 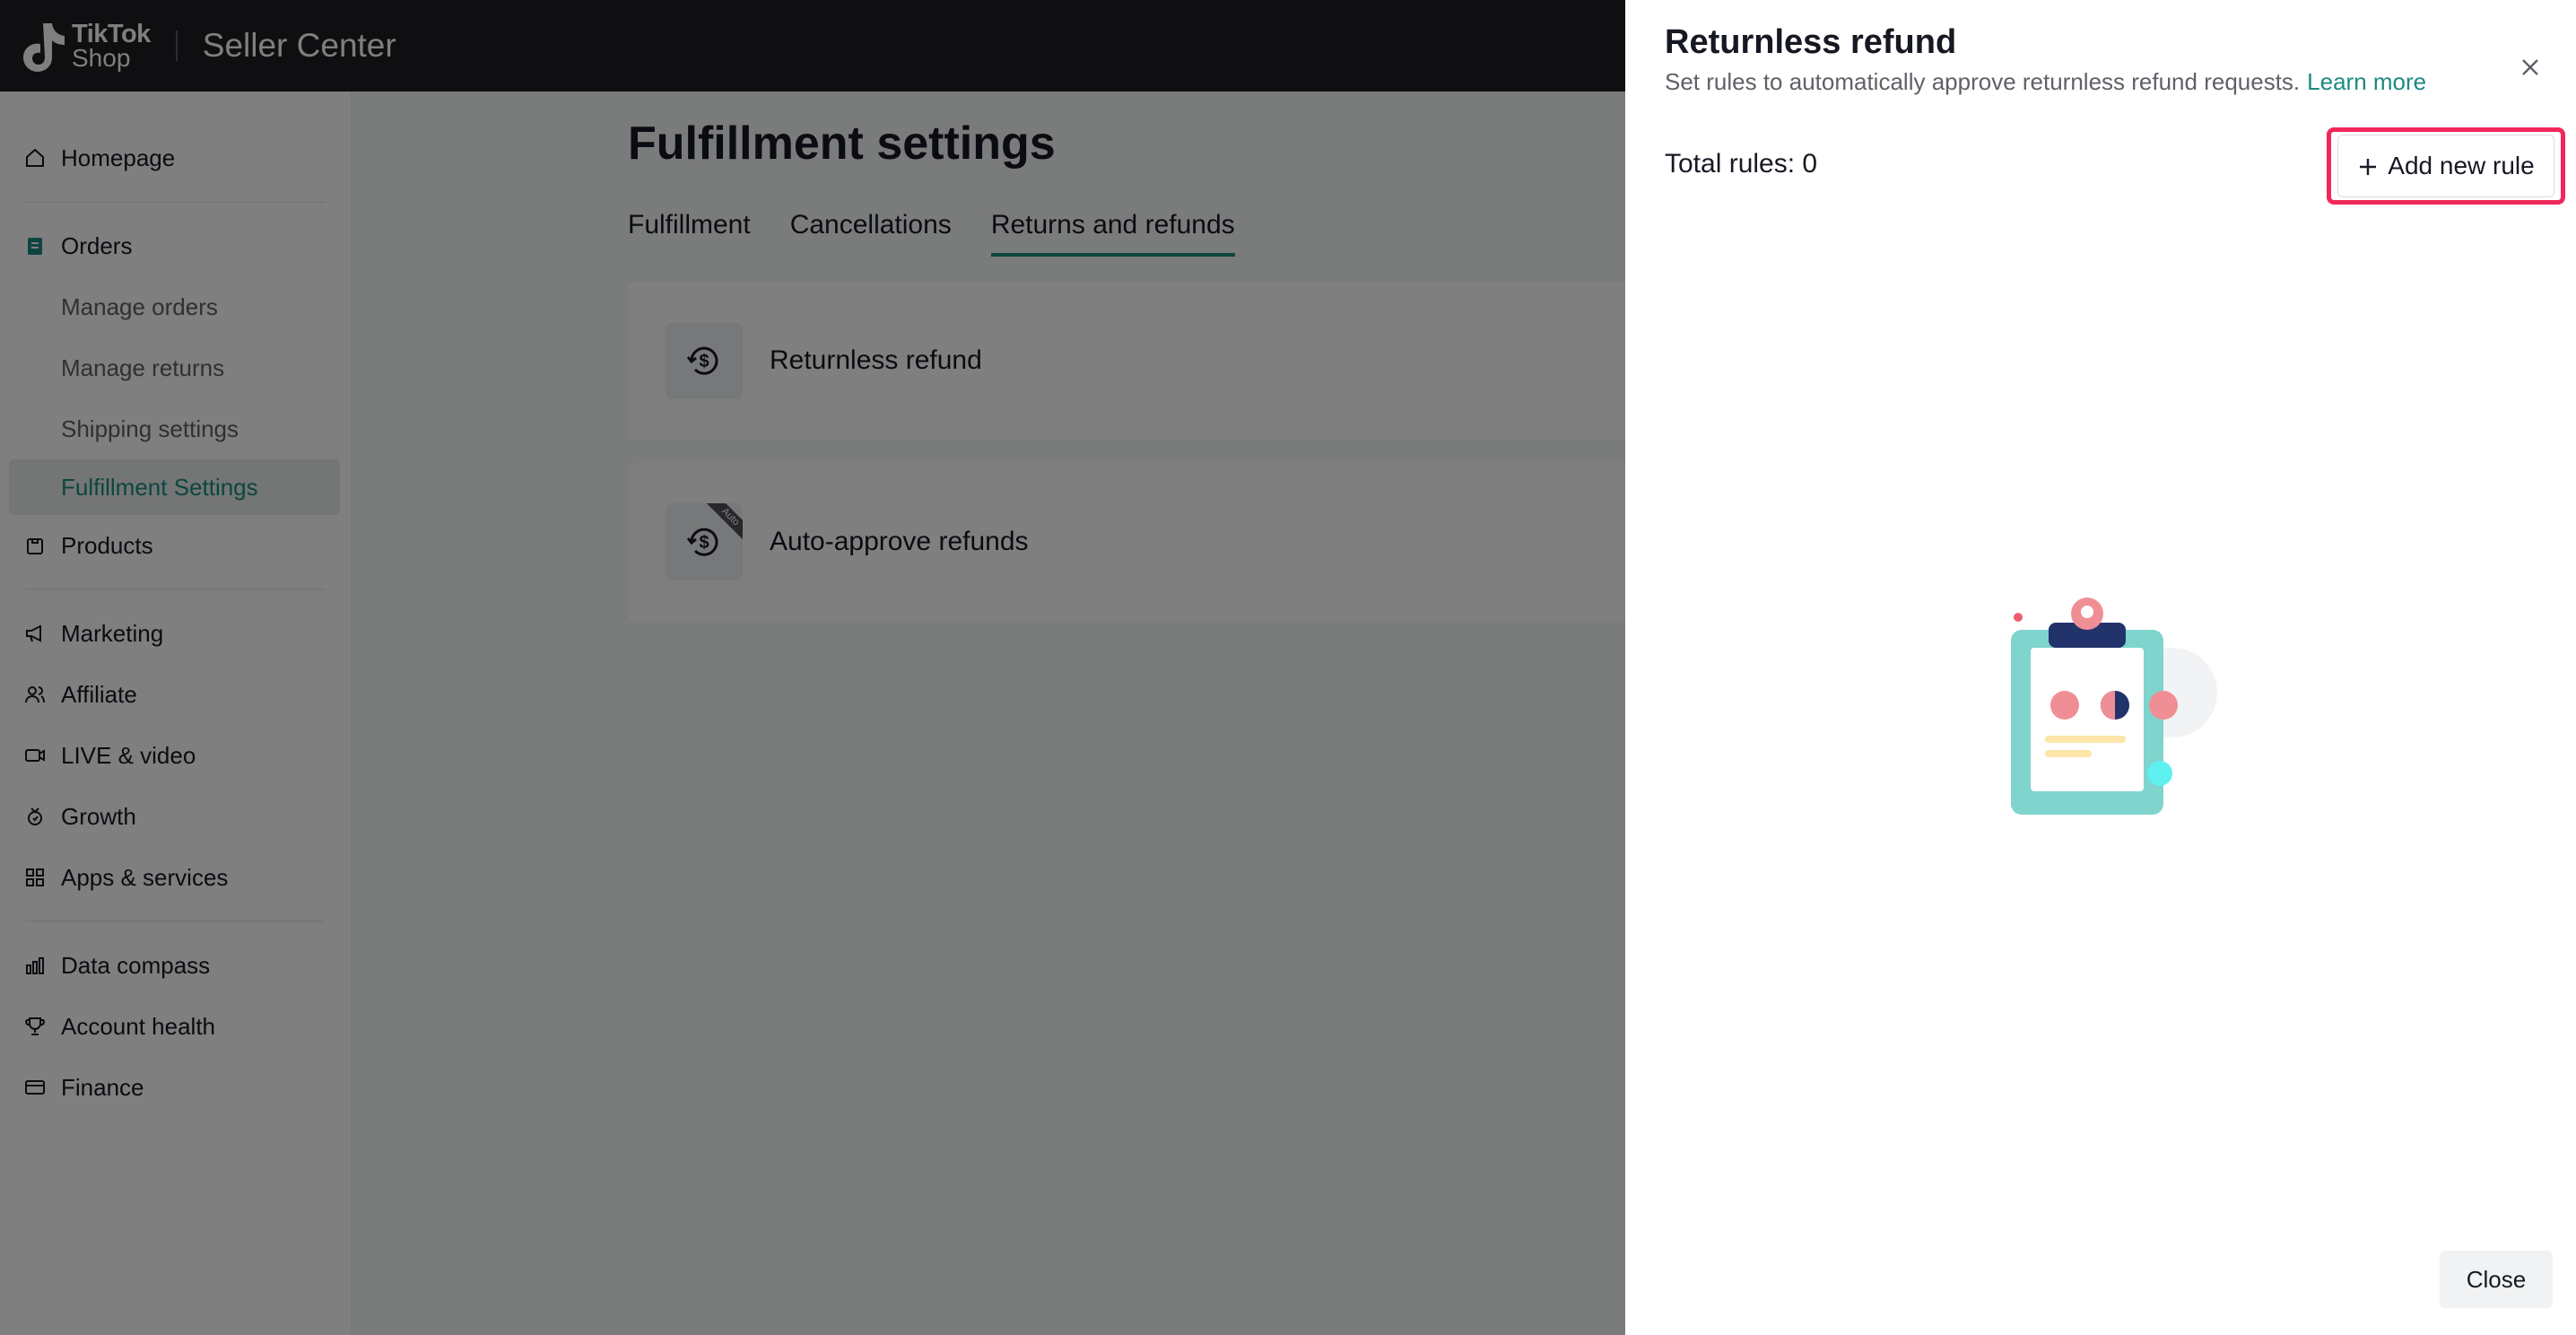 I want to click on empty-state-clipboard-icon, so click(x=2109, y=708).